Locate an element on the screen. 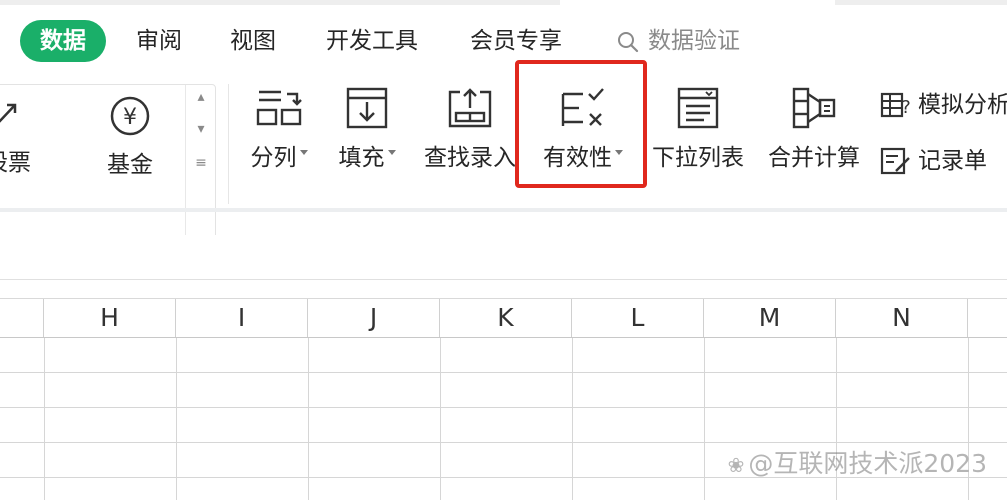  column-header-row: H I J K L M N is located at coordinates (503, 318).